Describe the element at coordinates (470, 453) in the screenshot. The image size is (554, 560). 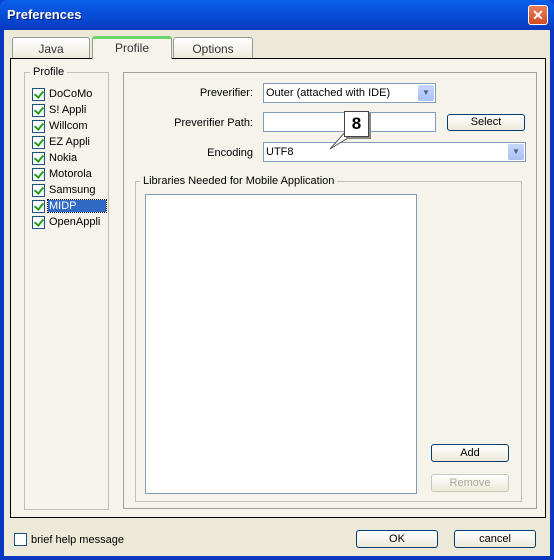
I see `add-button: Add` at that location.